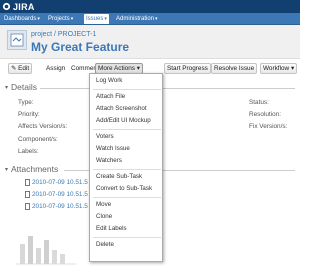  I want to click on jira-logo-icon, so click(6, 6).